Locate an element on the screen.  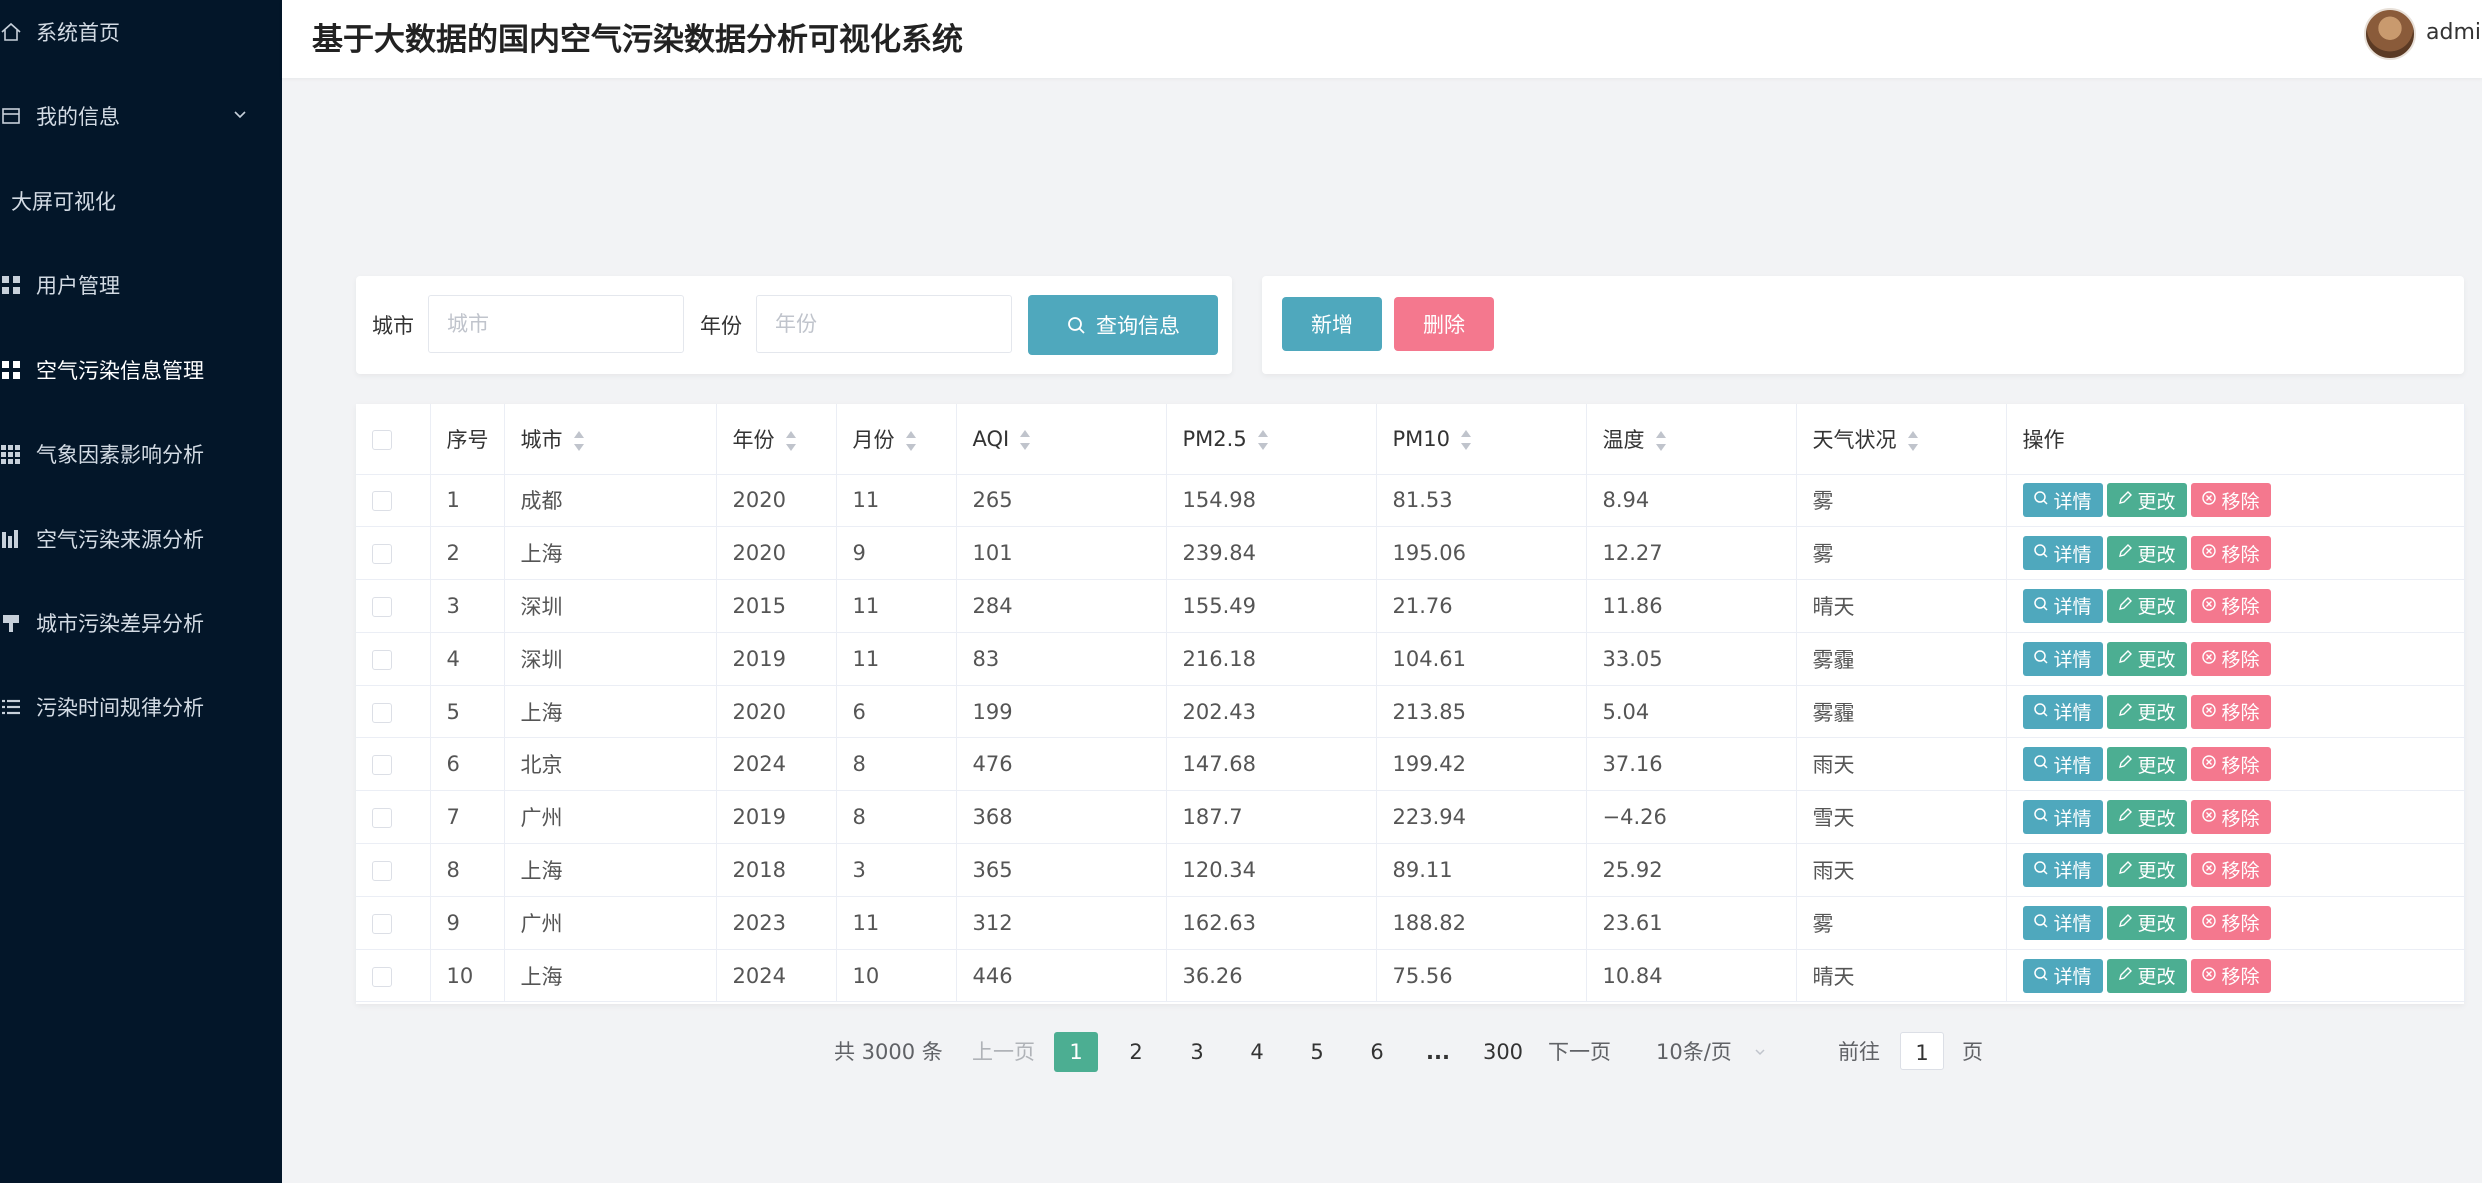
sidebar-item-weather-analysis: 气象因素影响分析 is located at coordinates (141, 454).